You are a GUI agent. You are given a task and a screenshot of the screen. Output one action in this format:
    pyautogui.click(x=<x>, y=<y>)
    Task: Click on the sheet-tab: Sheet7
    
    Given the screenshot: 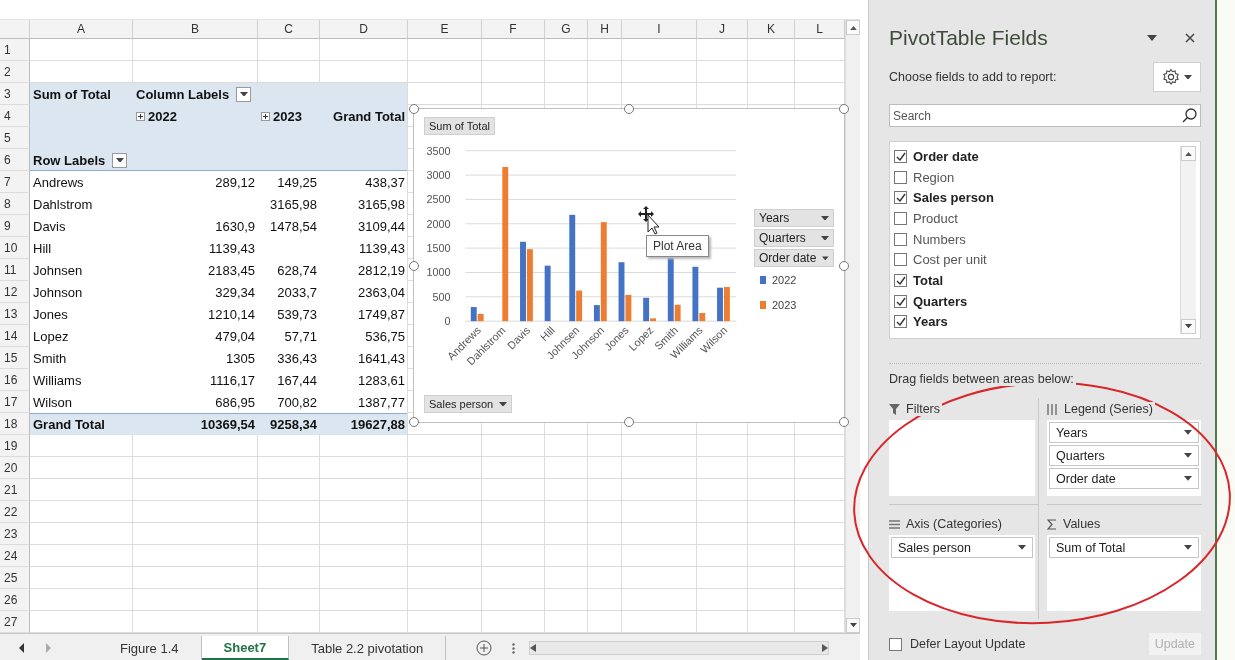 What is the action you would take?
    pyautogui.click(x=245, y=648)
    